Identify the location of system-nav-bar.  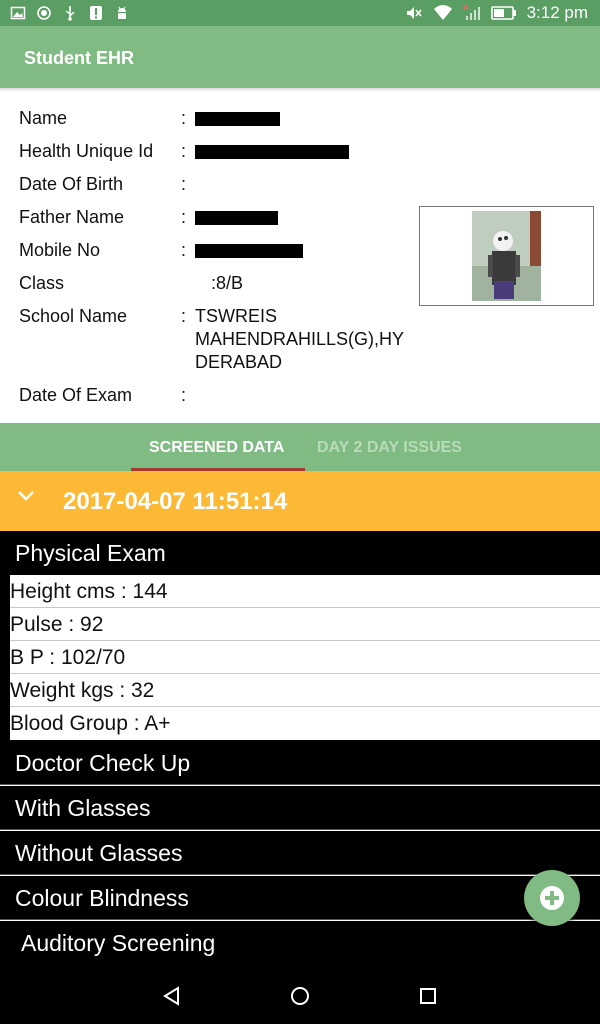
(300, 995).